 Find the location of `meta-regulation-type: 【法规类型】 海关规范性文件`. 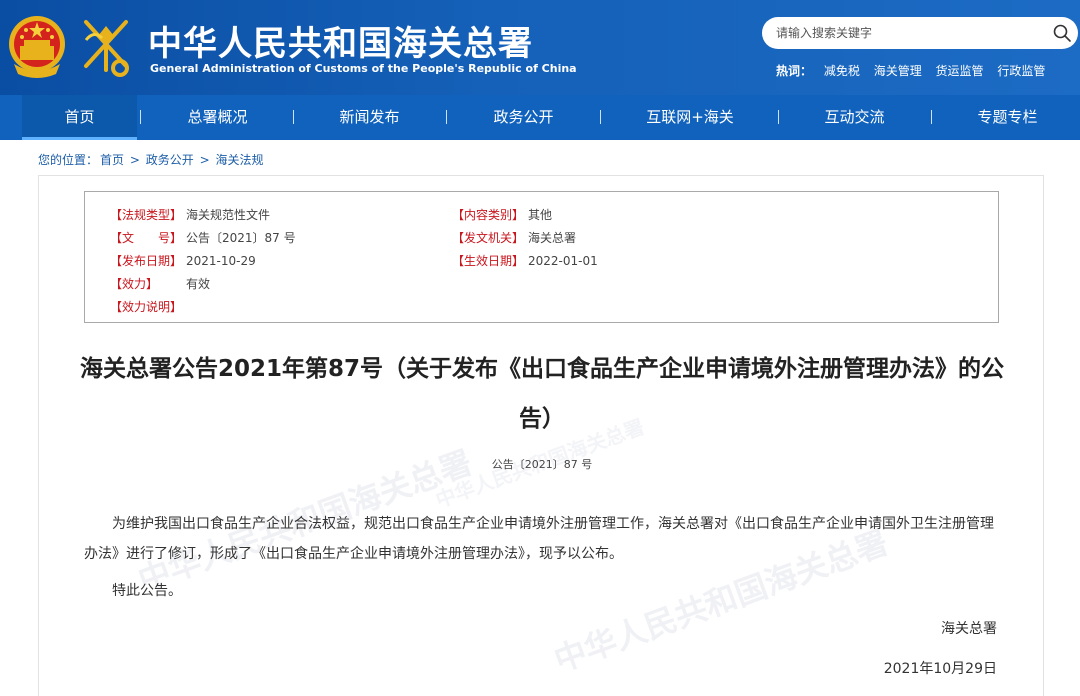

meta-regulation-type: 【法规类型】 海关规范性文件 is located at coordinates (190, 215).